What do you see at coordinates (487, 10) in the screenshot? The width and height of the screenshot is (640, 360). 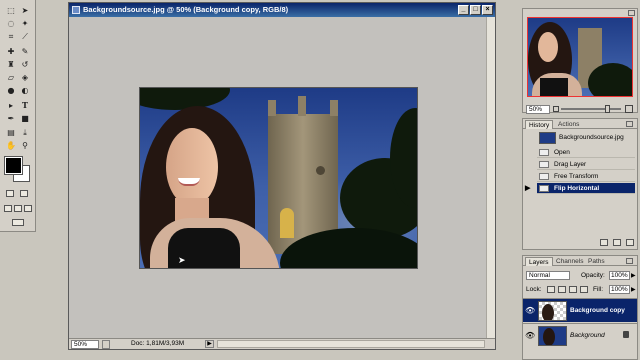 I see `close-button: ×` at bounding box center [487, 10].